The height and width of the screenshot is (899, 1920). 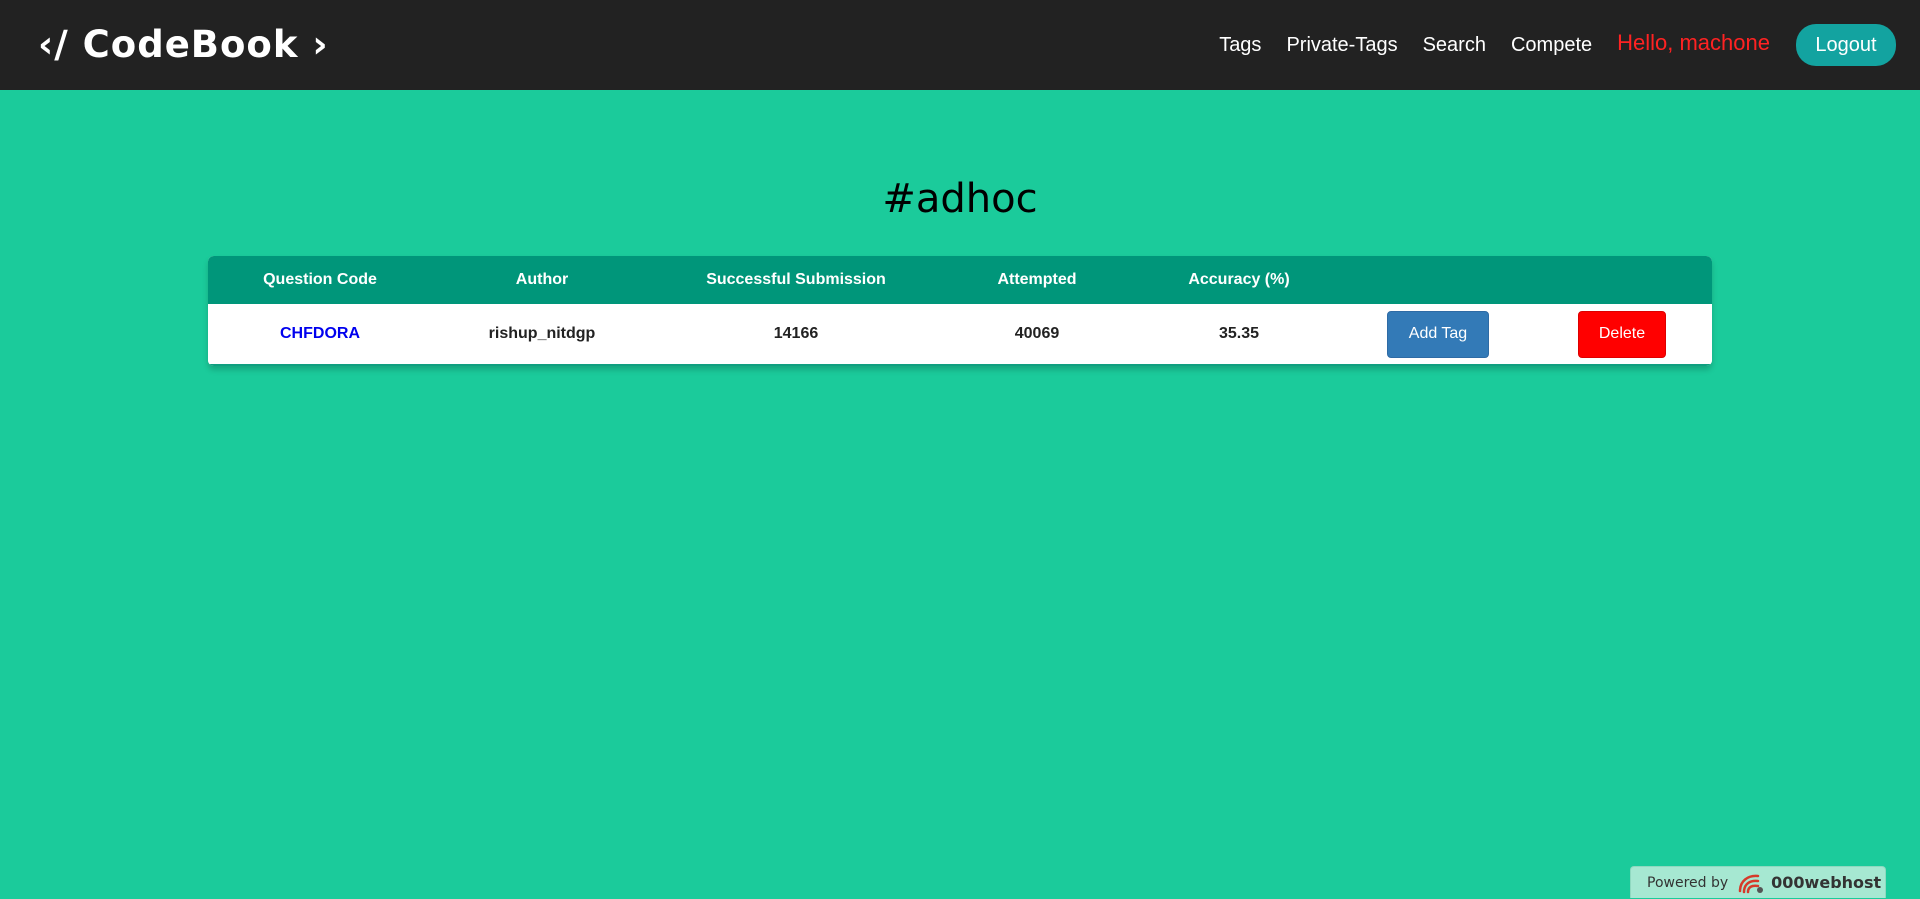 I want to click on cell-accuracy: 35.35, so click(x=1239, y=335).